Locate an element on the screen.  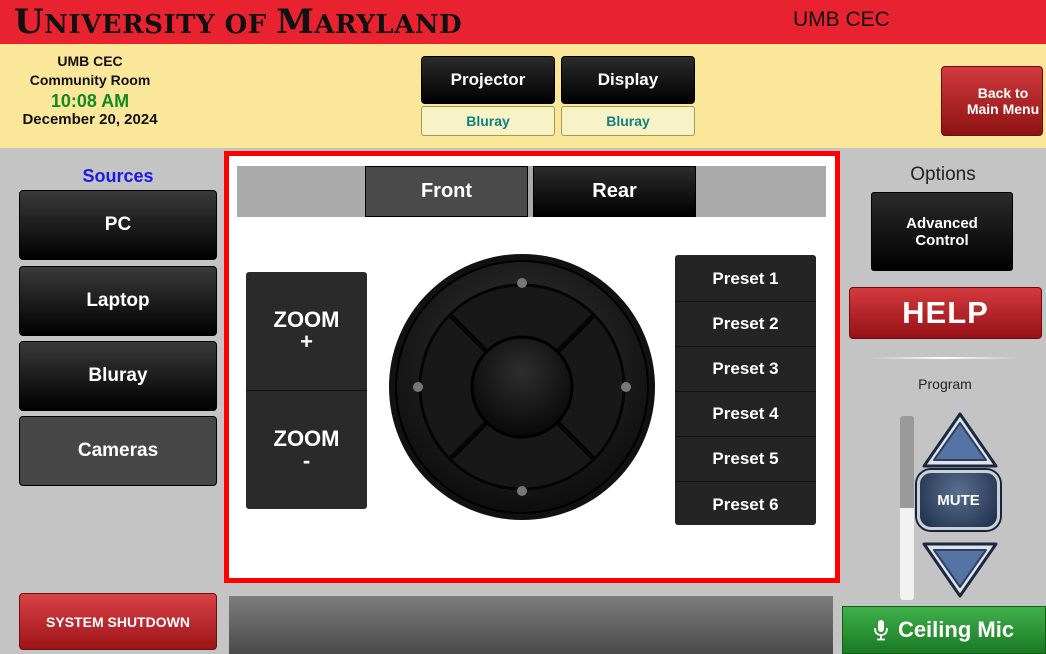
tab-rear-camera: Rear is located at coordinates (614, 191).